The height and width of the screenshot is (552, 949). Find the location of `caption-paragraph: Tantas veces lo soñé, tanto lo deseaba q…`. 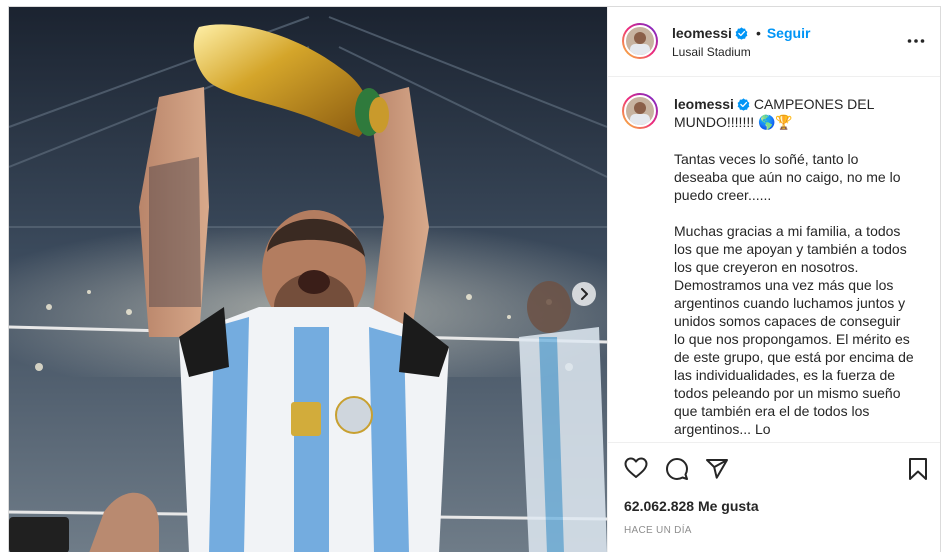

caption-paragraph: Tantas veces lo soñé, tanto lo deseaba q… is located at coordinates (787, 177).